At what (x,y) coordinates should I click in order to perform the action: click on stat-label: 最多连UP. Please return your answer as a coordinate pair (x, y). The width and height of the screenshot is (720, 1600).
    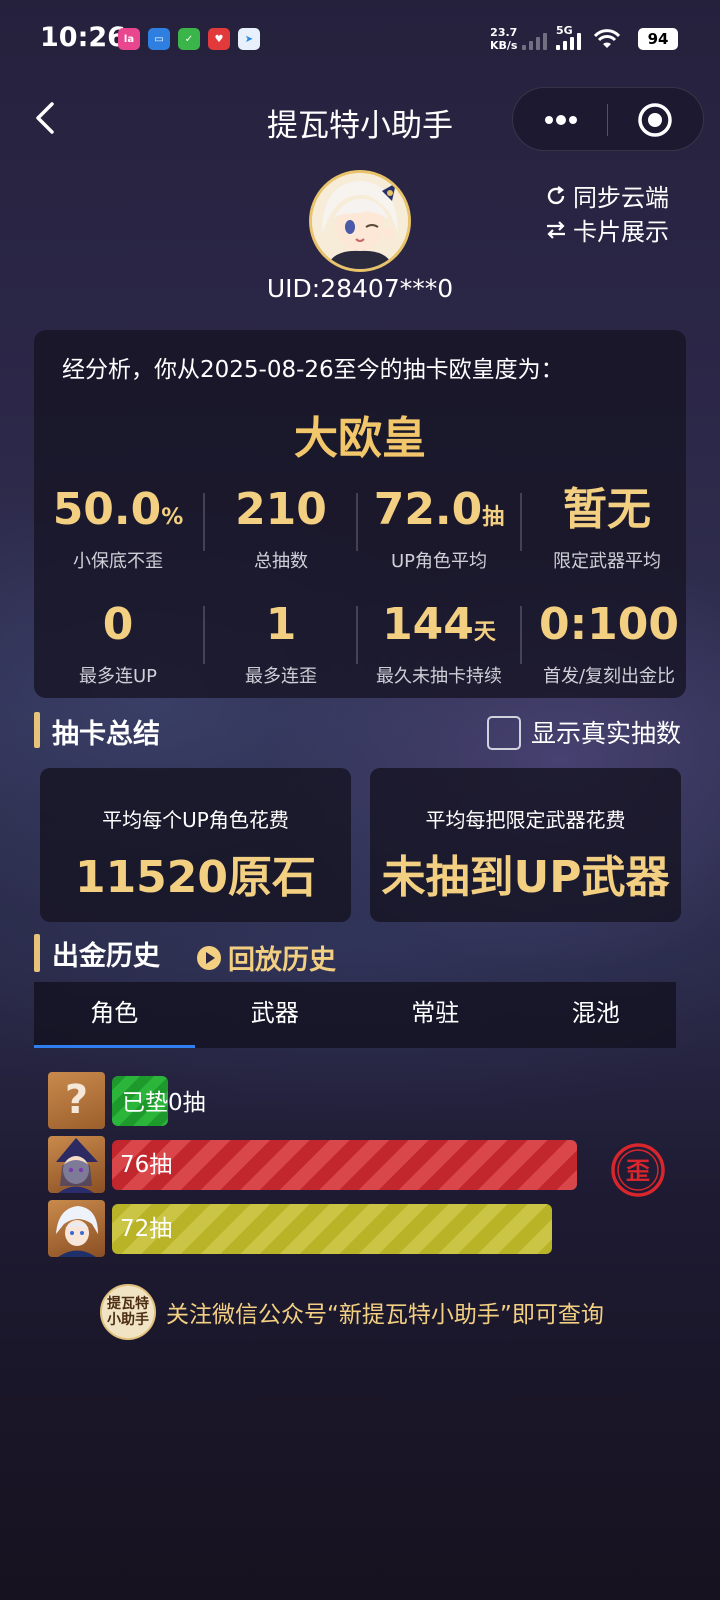
    Looking at the image, I should click on (118, 676).